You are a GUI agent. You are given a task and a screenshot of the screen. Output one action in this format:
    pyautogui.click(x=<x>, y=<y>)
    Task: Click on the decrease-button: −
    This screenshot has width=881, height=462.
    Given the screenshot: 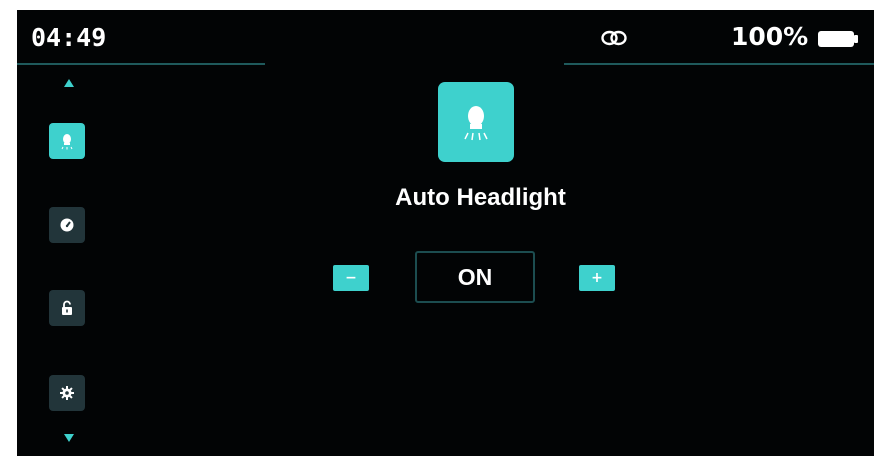 What is the action you would take?
    pyautogui.click(x=351, y=278)
    